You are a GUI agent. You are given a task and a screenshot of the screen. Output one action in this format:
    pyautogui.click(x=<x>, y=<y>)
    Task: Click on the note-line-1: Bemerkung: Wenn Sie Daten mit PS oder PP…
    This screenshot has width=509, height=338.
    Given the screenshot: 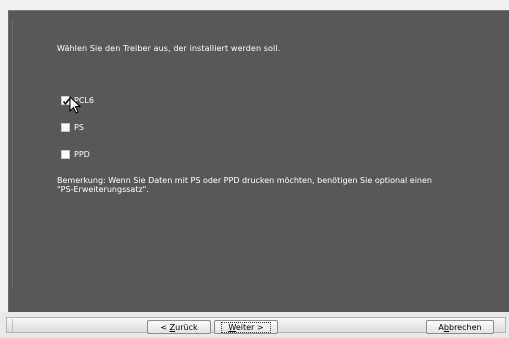 What is the action you would take?
    pyautogui.click(x=244, y=180)
    